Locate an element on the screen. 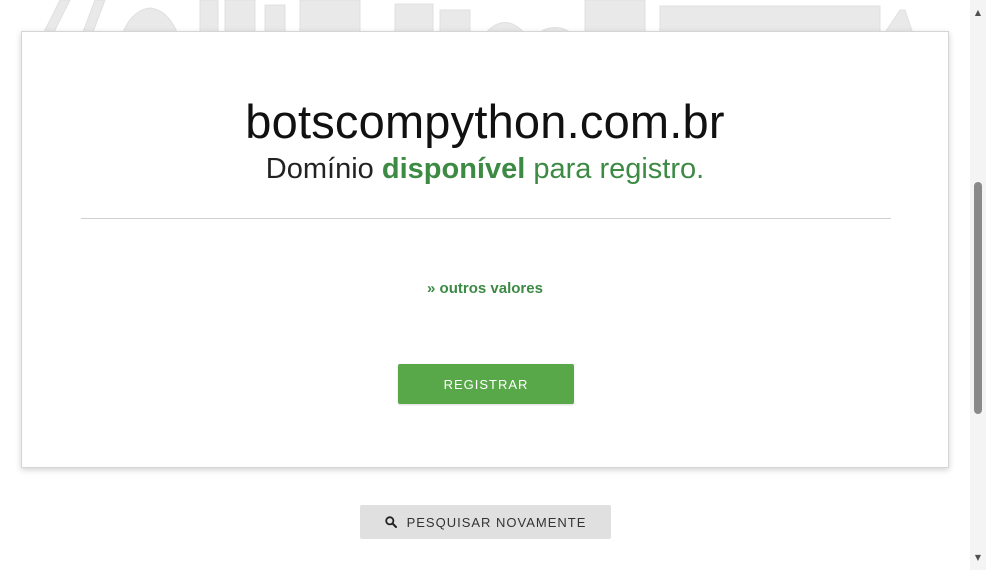 This screenshot has height=570, width=986. availability-status: Domínio disponível para registro. is located at coordinates (485, 169).